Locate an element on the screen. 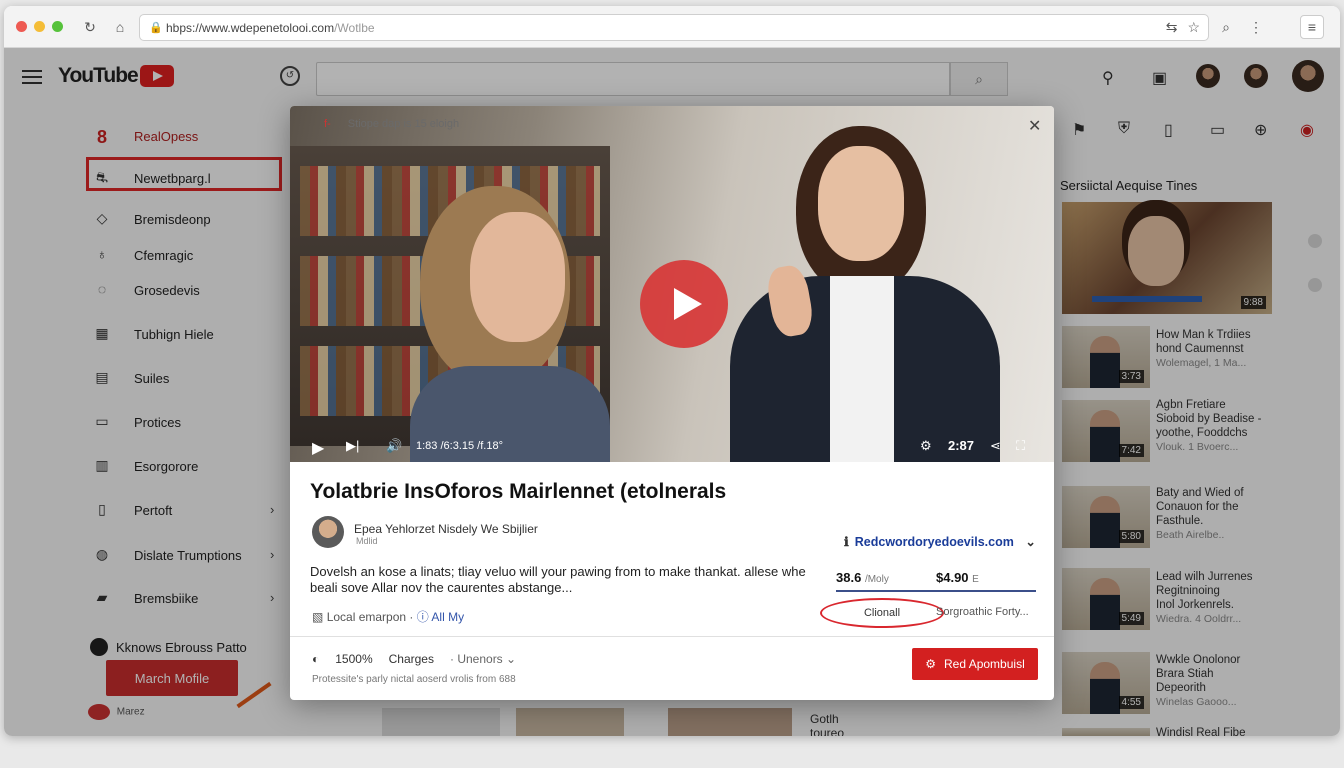 This screenshot has width=1344, height=768. stat-divider is located at coordinates (936, 591).